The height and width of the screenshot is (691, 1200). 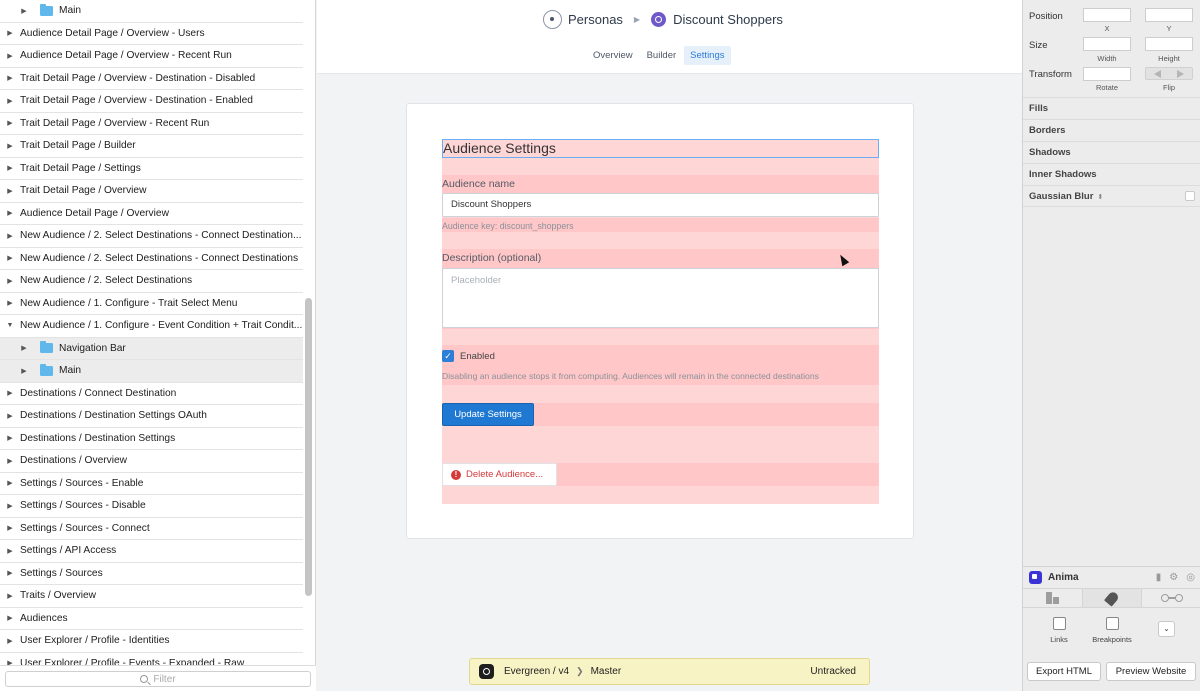 I want to click on layer-label: Destinations / Overview, so click(x=74, y=461).